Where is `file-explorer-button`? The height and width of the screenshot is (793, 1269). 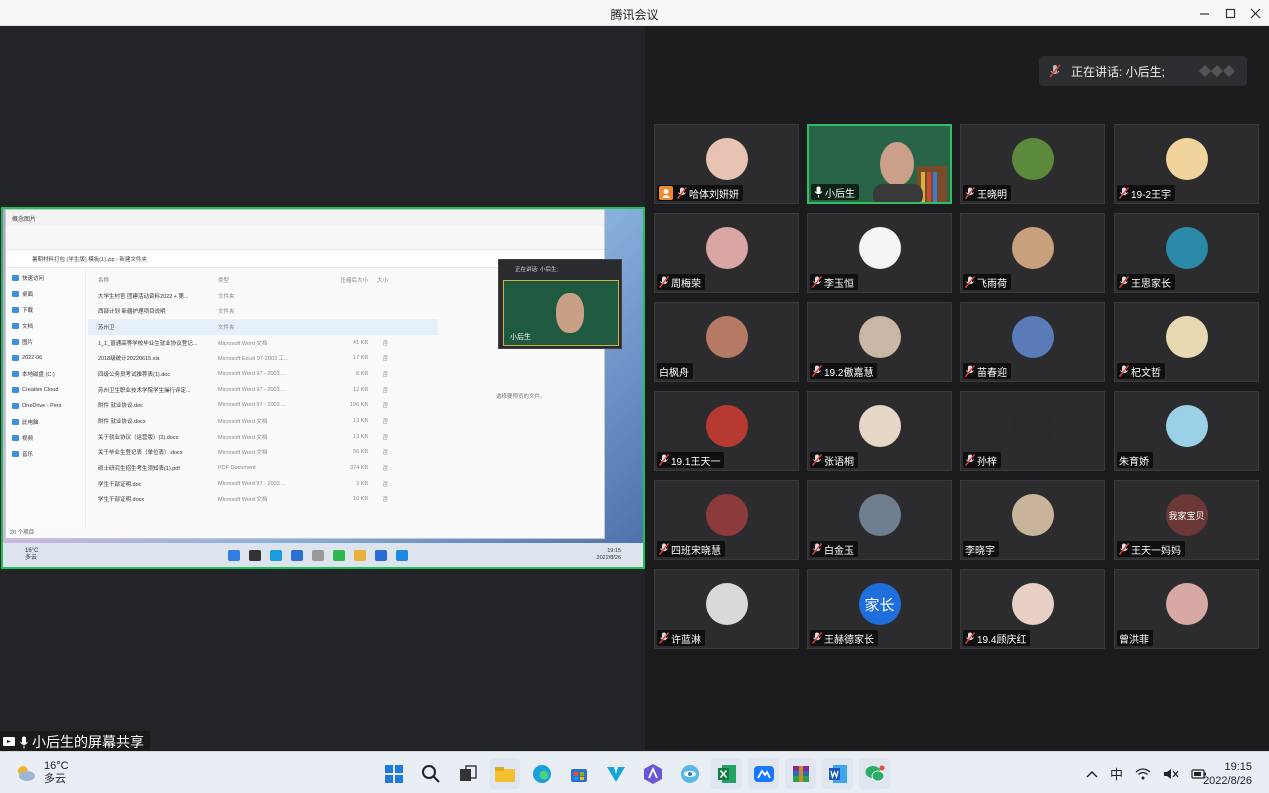
file-explorer-button is located at coordinates (504, 773).